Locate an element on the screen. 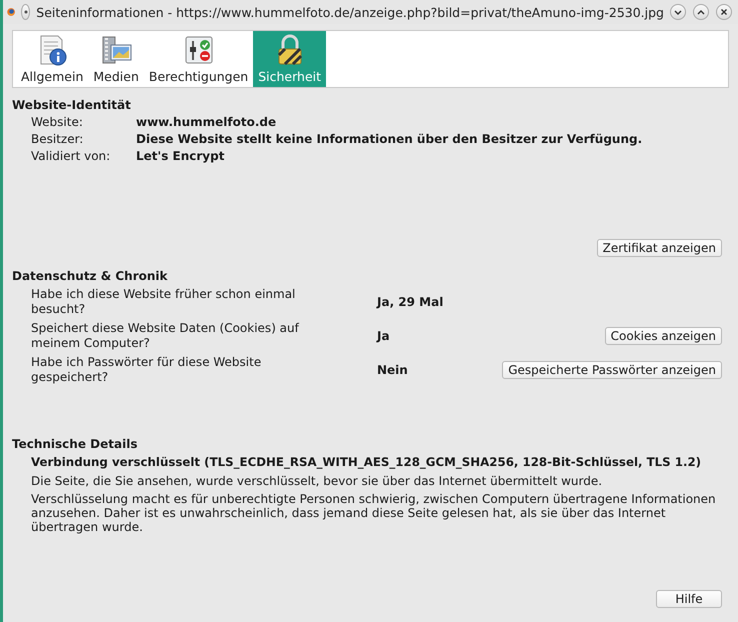 The image size is (738, 622). section-heading: Datenschutz & Chronik is located at coordinates (90, 276).